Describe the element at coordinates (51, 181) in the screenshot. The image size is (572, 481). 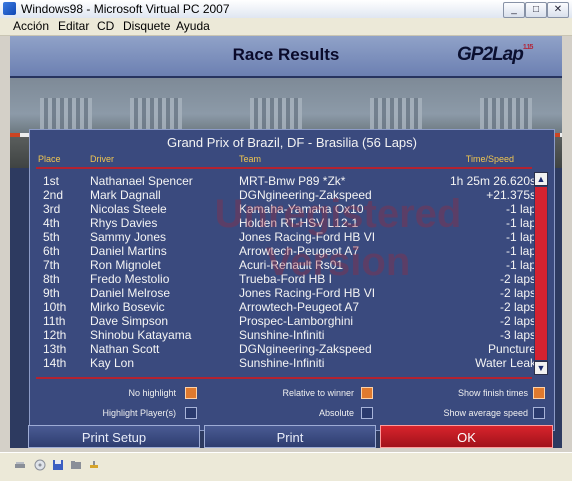
I see `result-place: 1st` at that location.